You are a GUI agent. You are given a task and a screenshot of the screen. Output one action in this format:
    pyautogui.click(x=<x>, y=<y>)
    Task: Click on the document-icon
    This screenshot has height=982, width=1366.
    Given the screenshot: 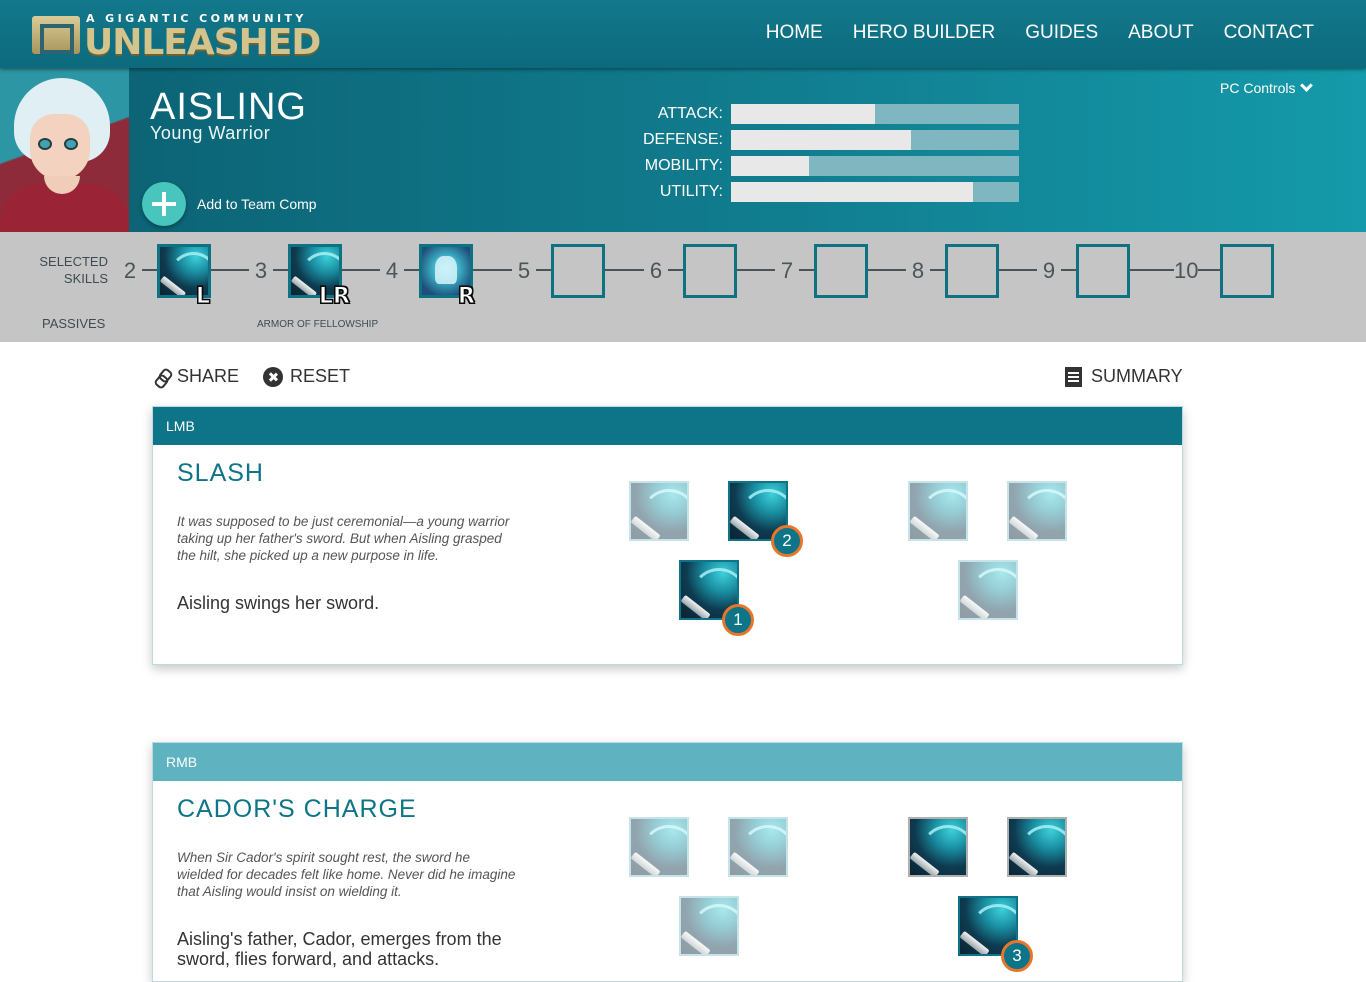 What is the action you would take?
    pyautogui.click(x=1073, y=376)
    